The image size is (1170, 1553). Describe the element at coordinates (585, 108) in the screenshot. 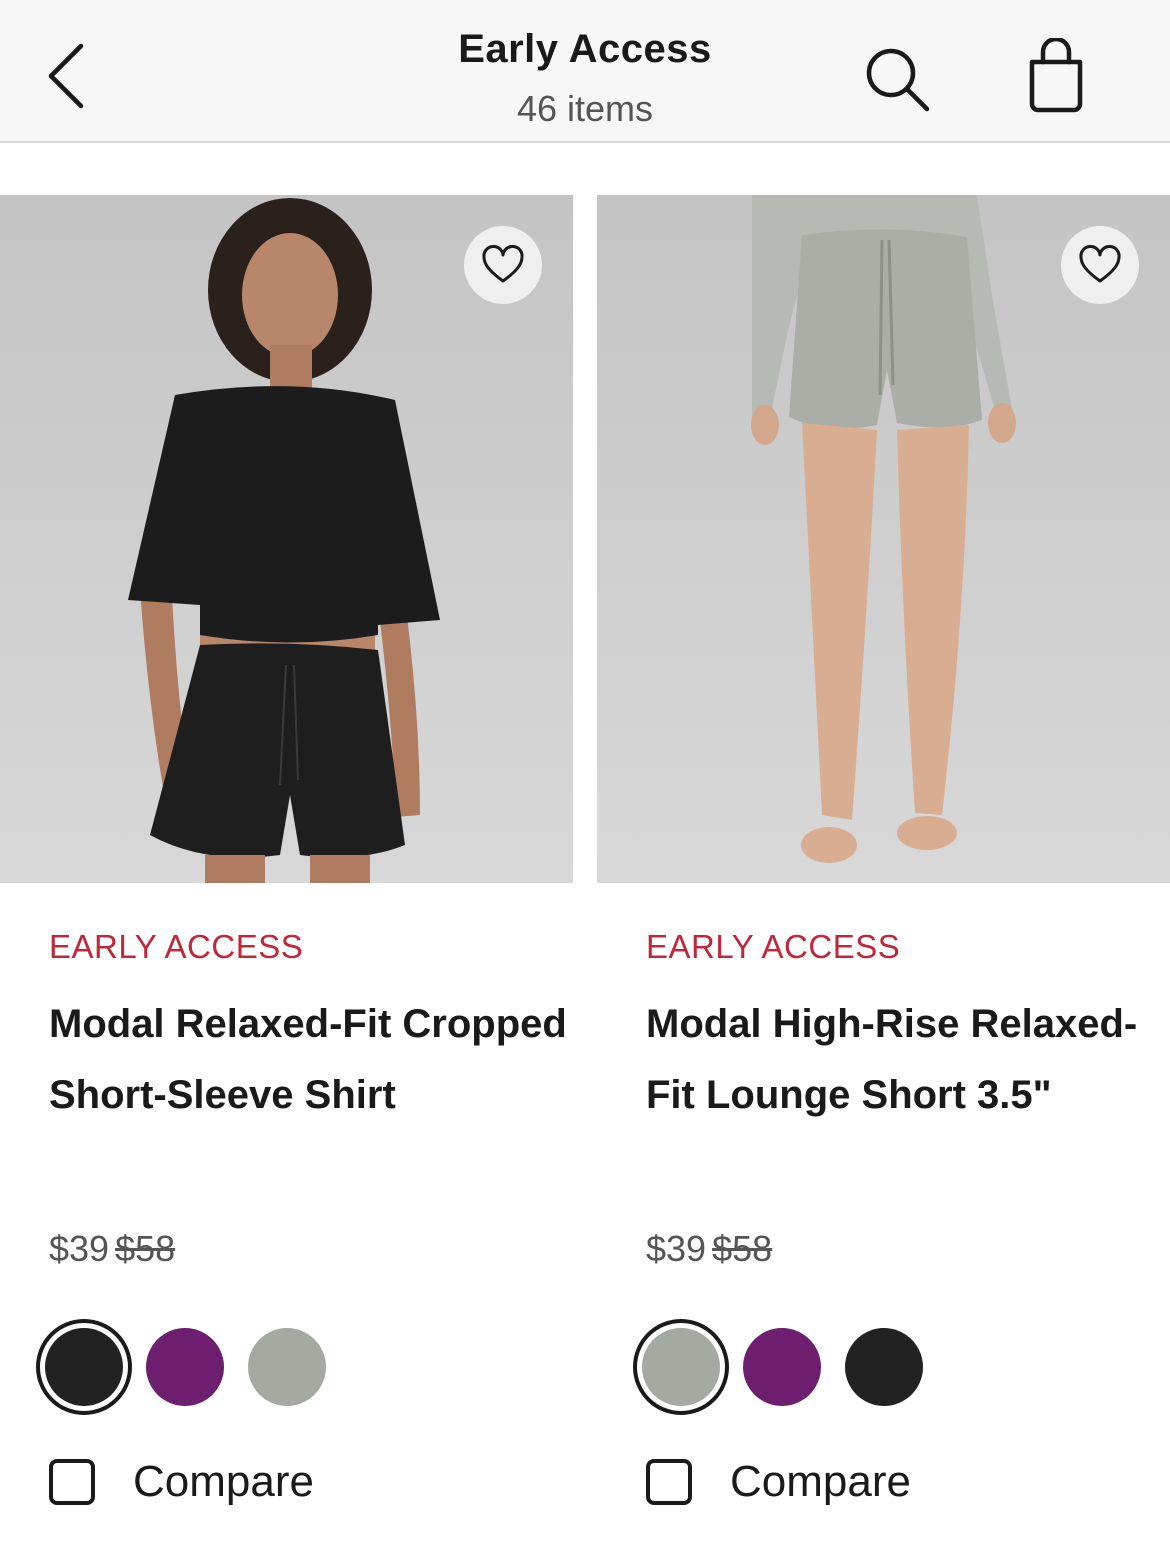

I see `item-count: 46 items` at that location.